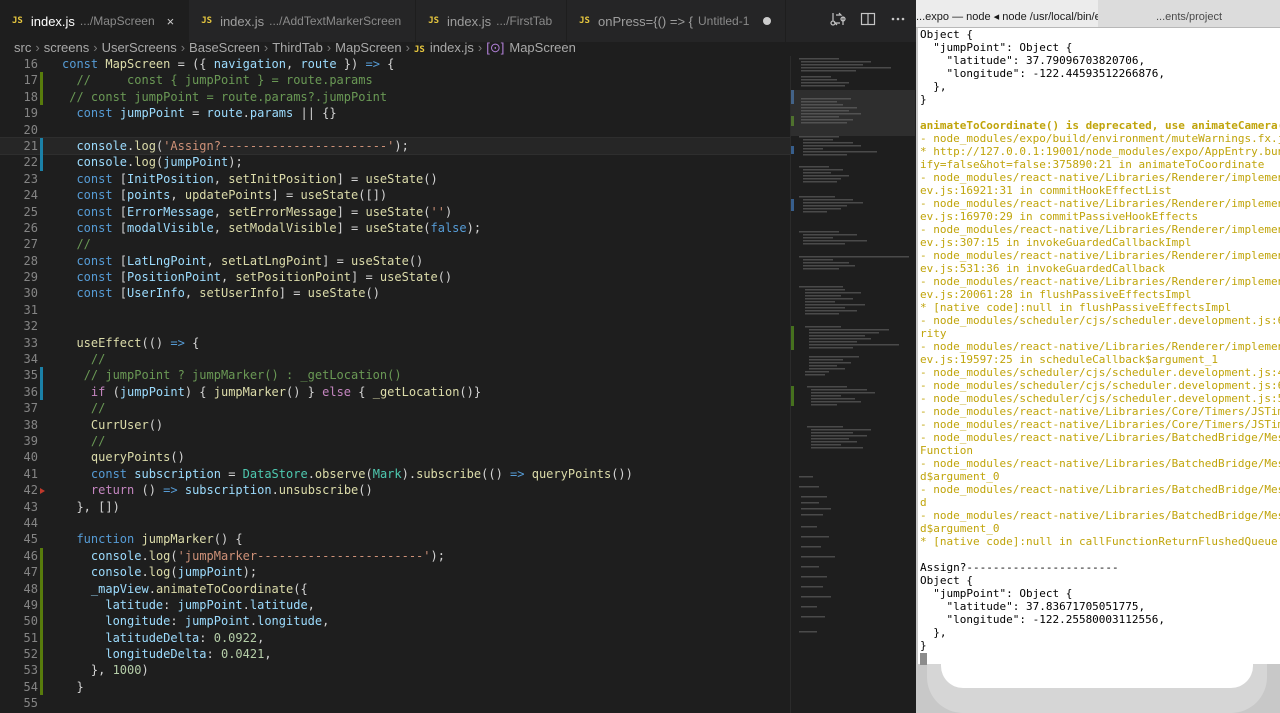  I want to click on code-line: 50 longitude: jumpPoint.longitude,, so click(395, 621).